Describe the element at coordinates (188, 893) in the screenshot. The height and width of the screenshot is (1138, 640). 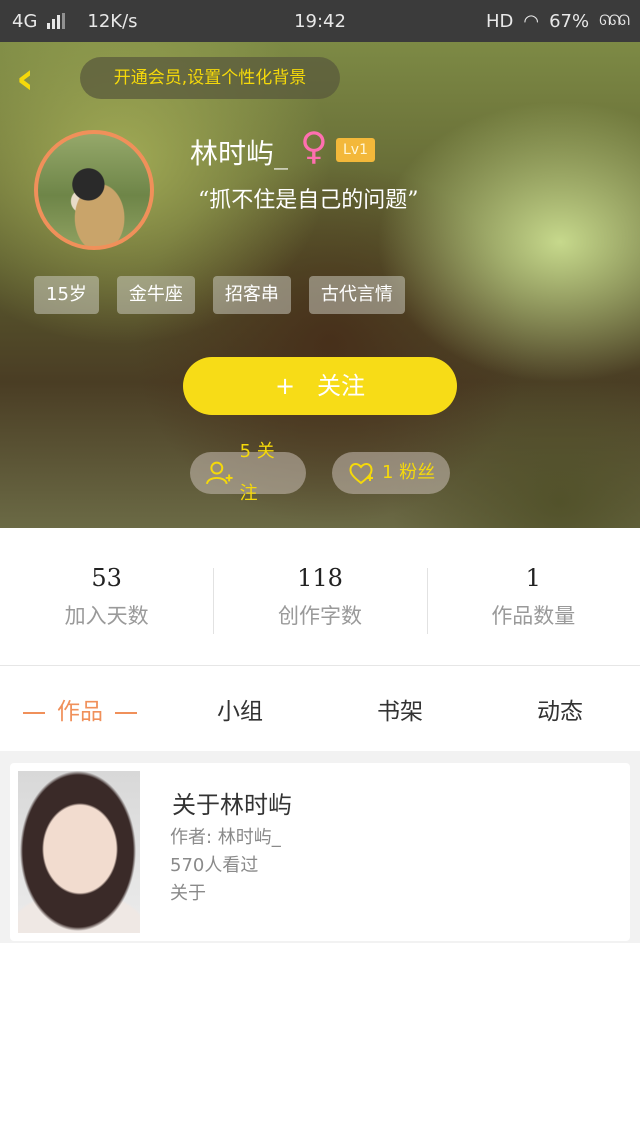
I see `book-description: 关于` at that location.